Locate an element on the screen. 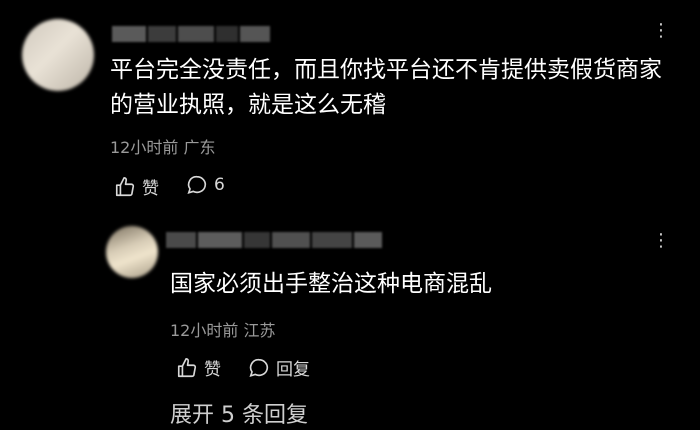 The height and width of the screenshot is (430, 700). reply-label: 回复 is located at coordinates (293, 370).